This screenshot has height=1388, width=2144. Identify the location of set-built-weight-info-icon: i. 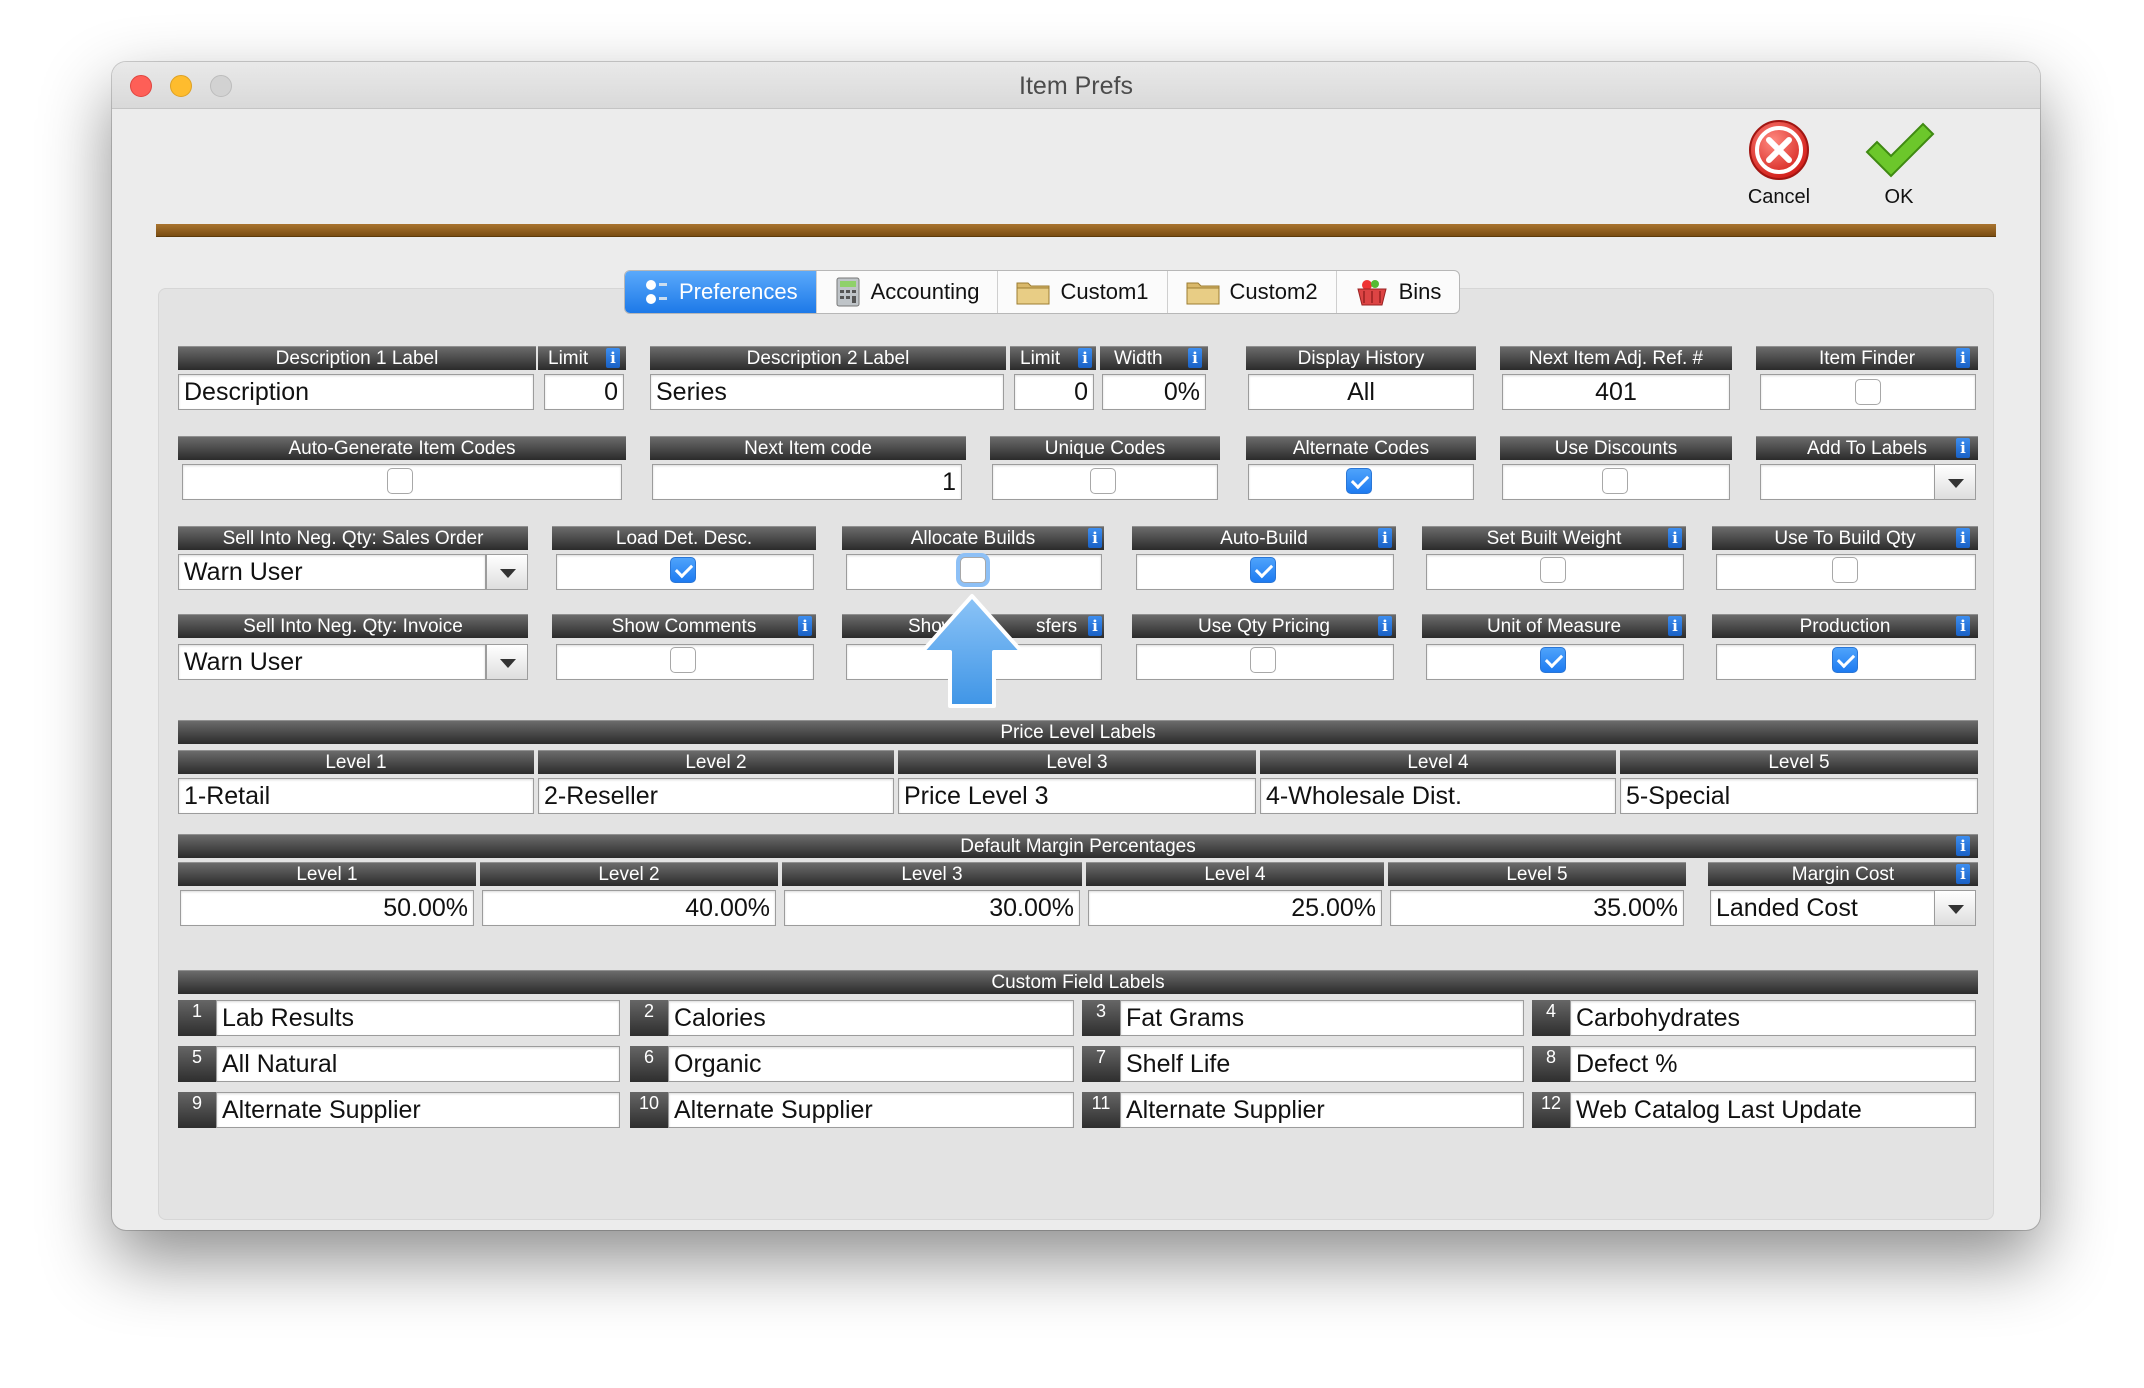
(1675, 538).